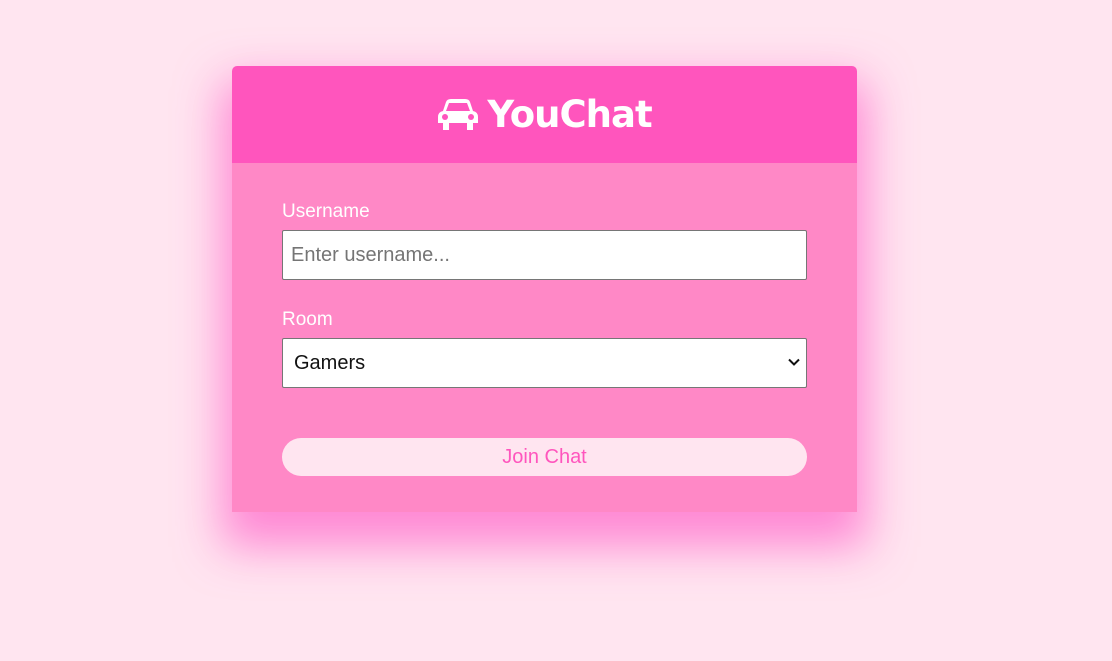  Describe the element at coordinates (326, 211) in the screenshot. I see `username-label: Username` at that location.